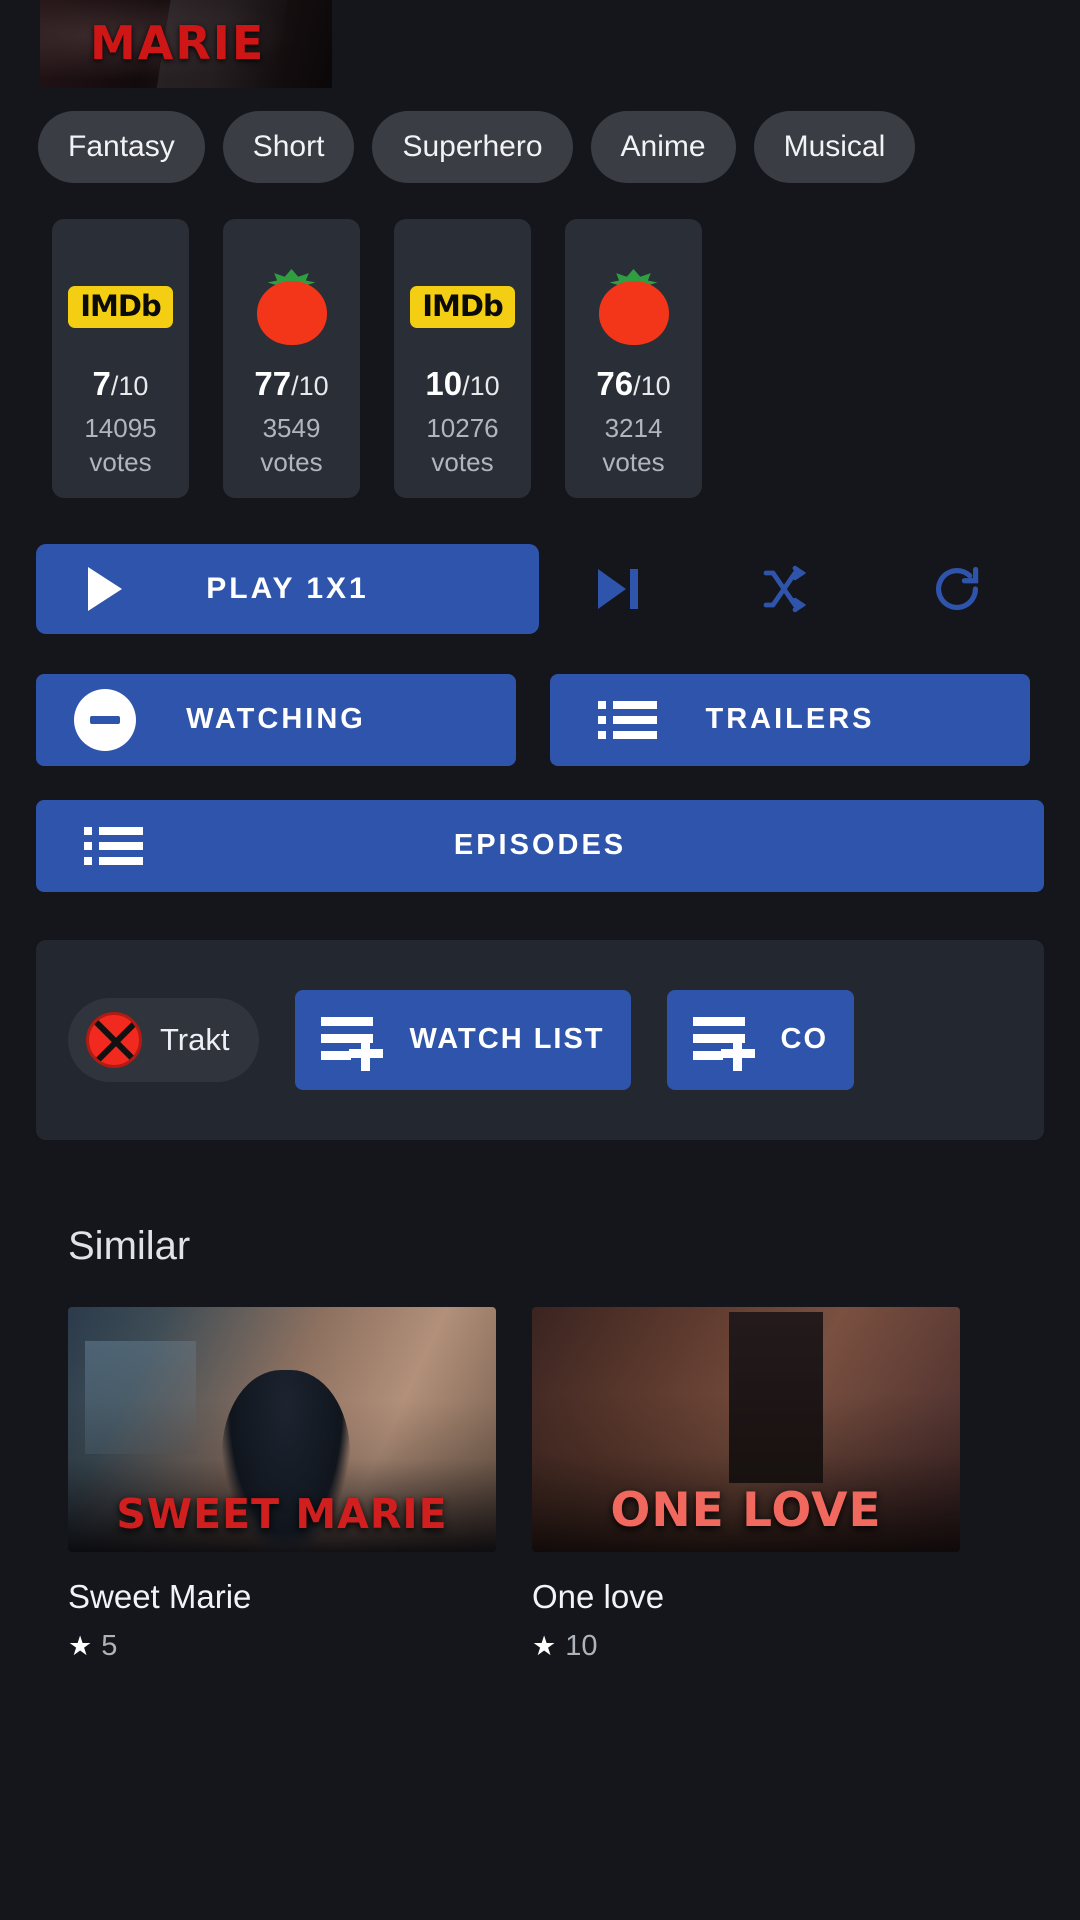 Image resolution: width=1080 pixels, height=1920 pixels. What do you see at coordinates (746, 1646) in the screenshot?
I see `similar-rating: ★ 10` at bounding box center [746, 1646].